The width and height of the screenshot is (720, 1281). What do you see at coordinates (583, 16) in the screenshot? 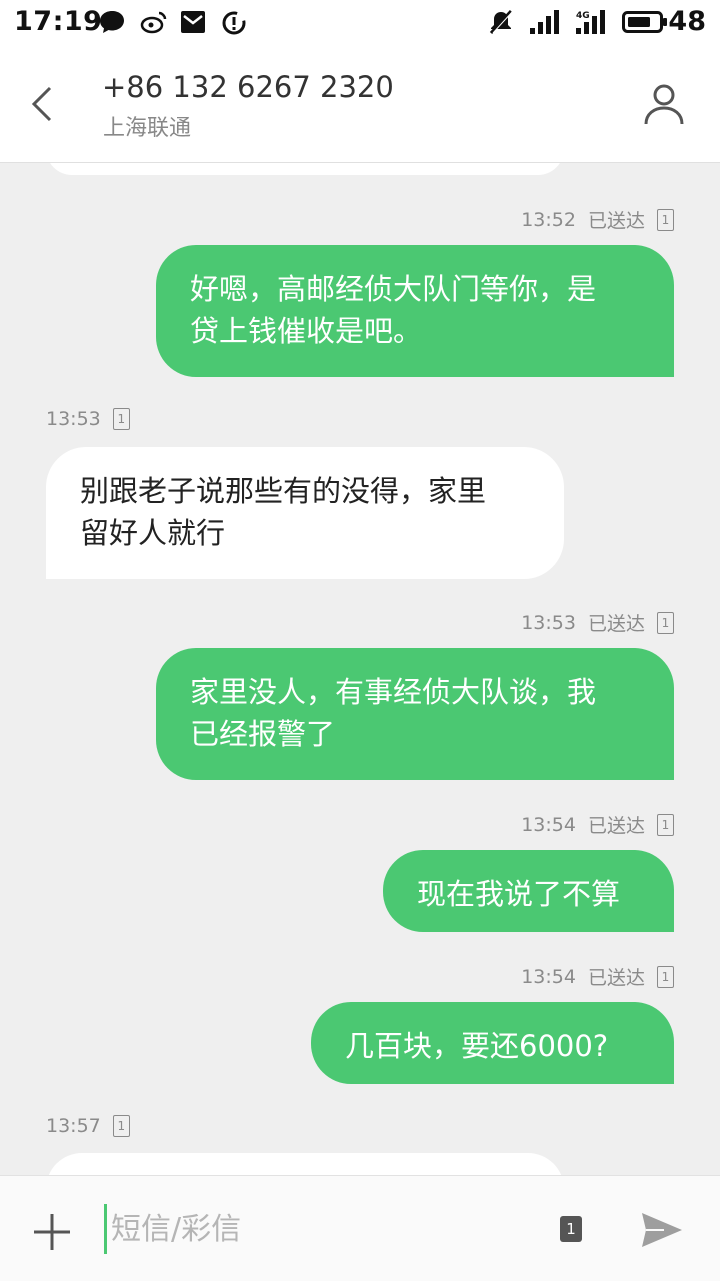
I see `svg-text: 4G` at bounding box center [583, 16].